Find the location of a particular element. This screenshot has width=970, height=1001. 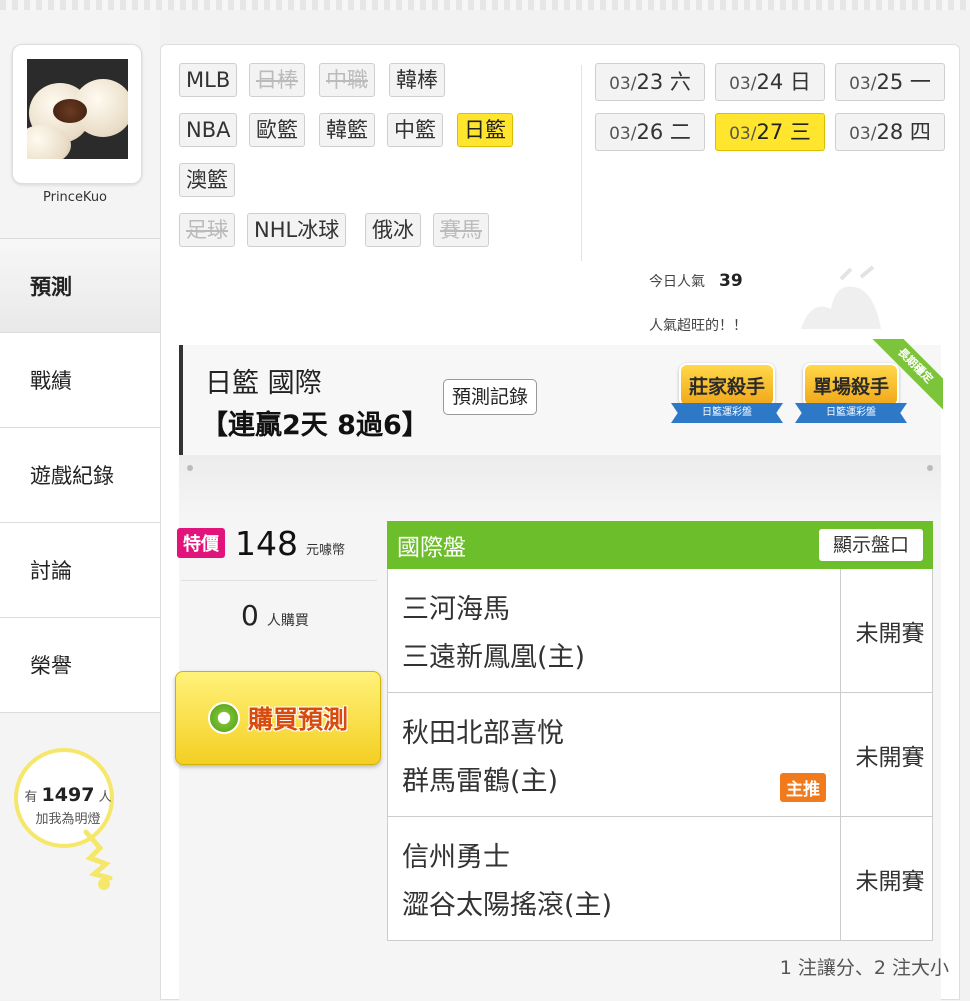

odds-title: 國際盤 is located at coordinates (431, 548).